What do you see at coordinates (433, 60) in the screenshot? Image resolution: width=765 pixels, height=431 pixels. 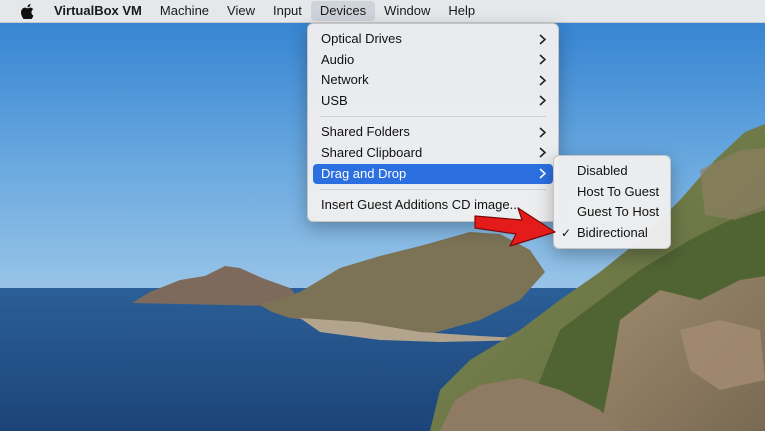 I see `menu-item-audio: Audio` at bounding box center [433, 60].